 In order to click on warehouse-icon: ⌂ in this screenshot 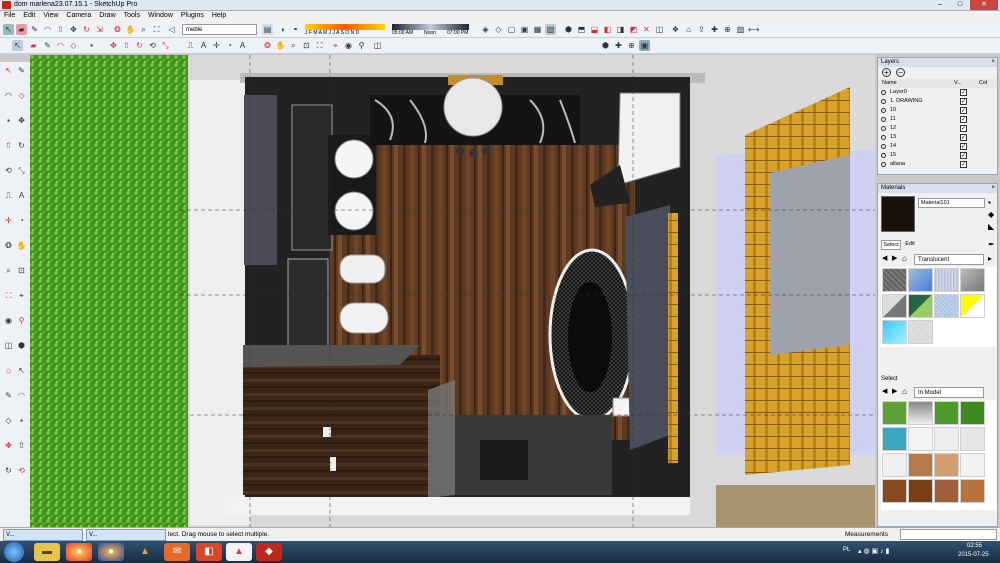, I will do `click(688, 29)`.